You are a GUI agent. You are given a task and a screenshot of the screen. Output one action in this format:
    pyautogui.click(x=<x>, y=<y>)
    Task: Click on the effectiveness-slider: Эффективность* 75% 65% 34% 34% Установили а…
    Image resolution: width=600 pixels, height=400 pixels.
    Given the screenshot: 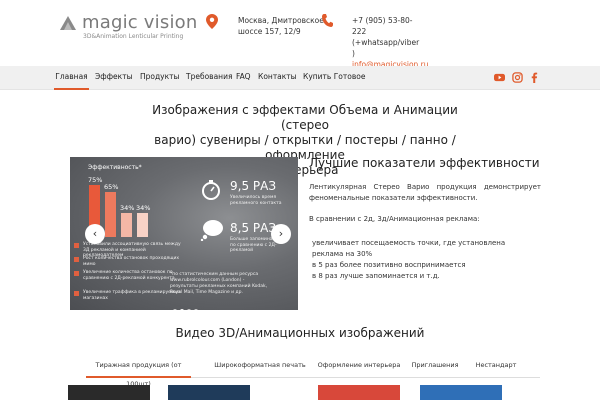 What is the action you would take?
    pyautogui.click(x=184, y=233)
    